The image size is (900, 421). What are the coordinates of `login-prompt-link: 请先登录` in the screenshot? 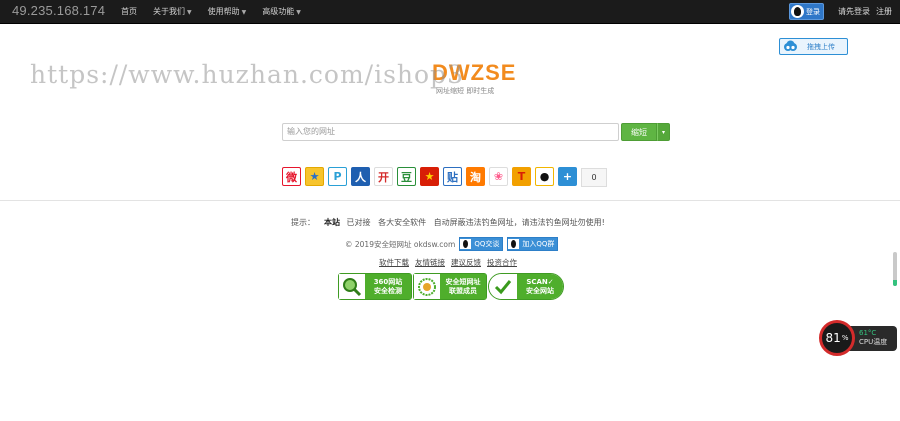 It's located at (854, 11).